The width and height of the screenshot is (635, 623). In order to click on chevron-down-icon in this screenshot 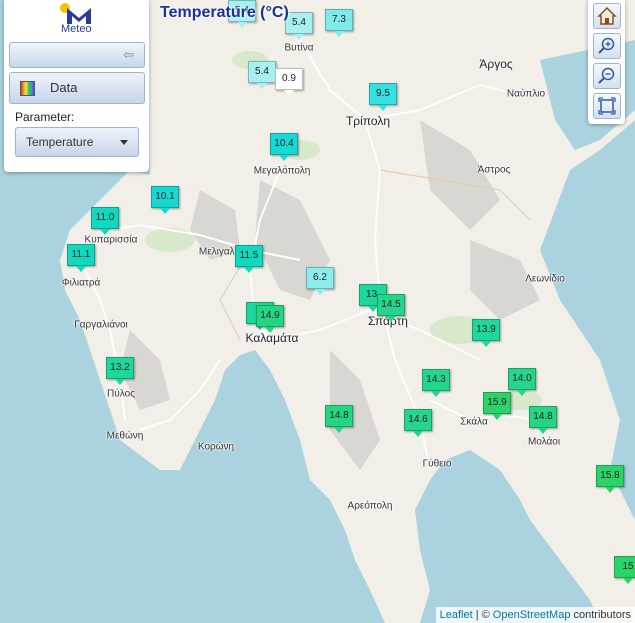, I will do `click(124, 142)`.